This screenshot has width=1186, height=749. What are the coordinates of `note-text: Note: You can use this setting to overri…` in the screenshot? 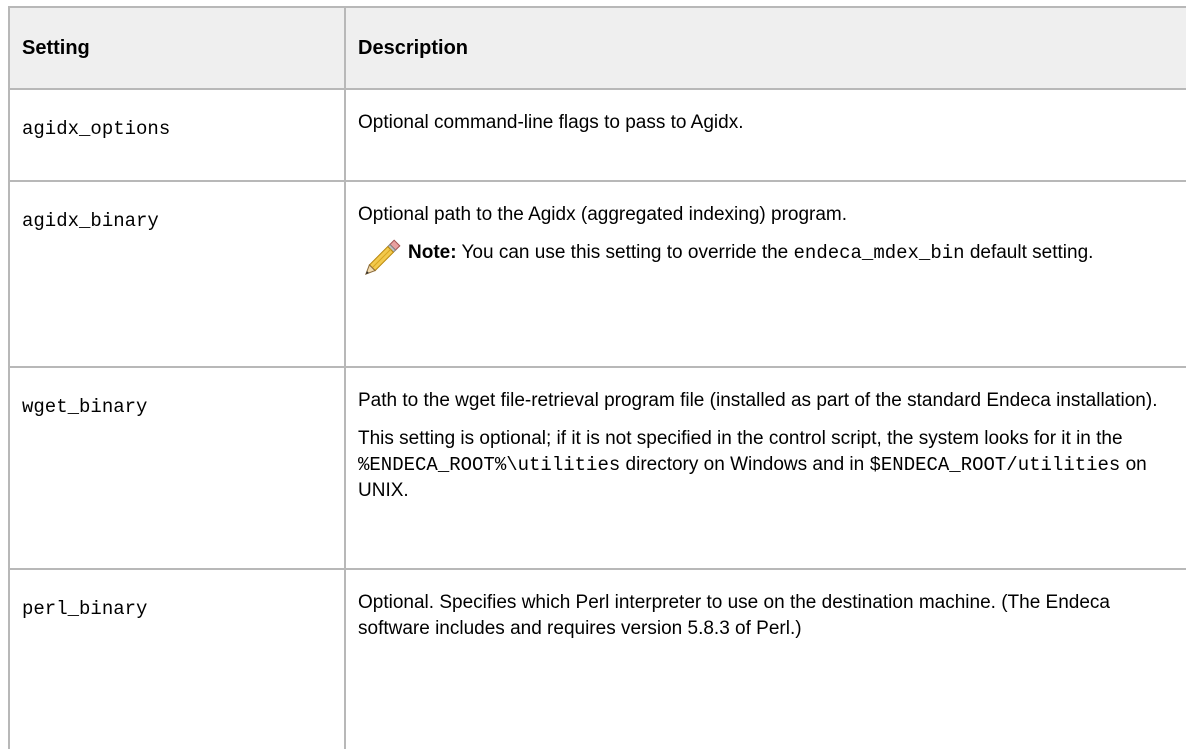 It's located at (750, 253).